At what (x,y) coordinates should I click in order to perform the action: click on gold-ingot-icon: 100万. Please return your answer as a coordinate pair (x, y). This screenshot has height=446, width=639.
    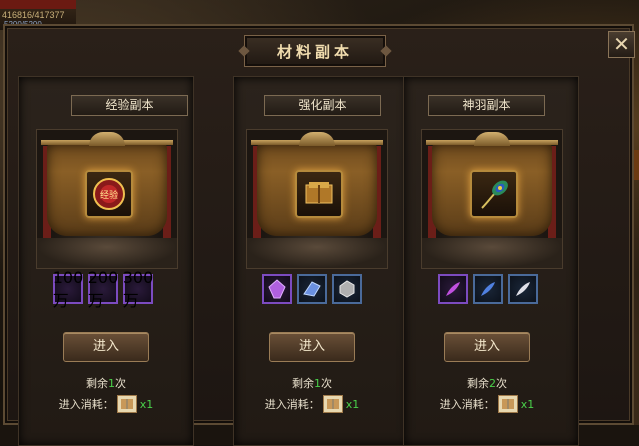
    Looking at the image, I should click on (68, 289).